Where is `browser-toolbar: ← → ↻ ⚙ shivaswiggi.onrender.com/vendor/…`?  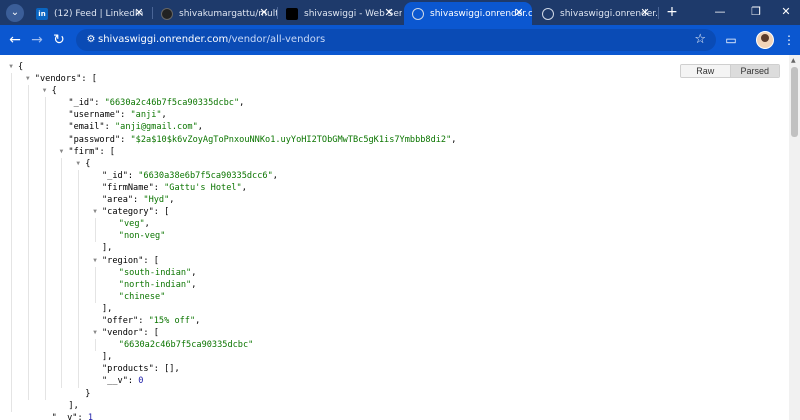
browser-toolbar: ← → ↻ ⚙ shivaswiggi.onrender.com/vendor/… is located at coordinates (400, 40).